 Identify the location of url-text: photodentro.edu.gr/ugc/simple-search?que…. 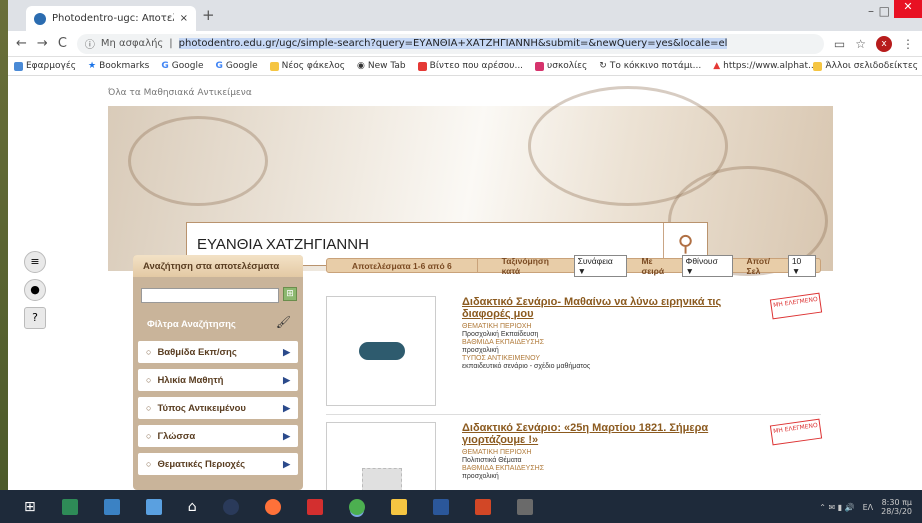
(453, 43).